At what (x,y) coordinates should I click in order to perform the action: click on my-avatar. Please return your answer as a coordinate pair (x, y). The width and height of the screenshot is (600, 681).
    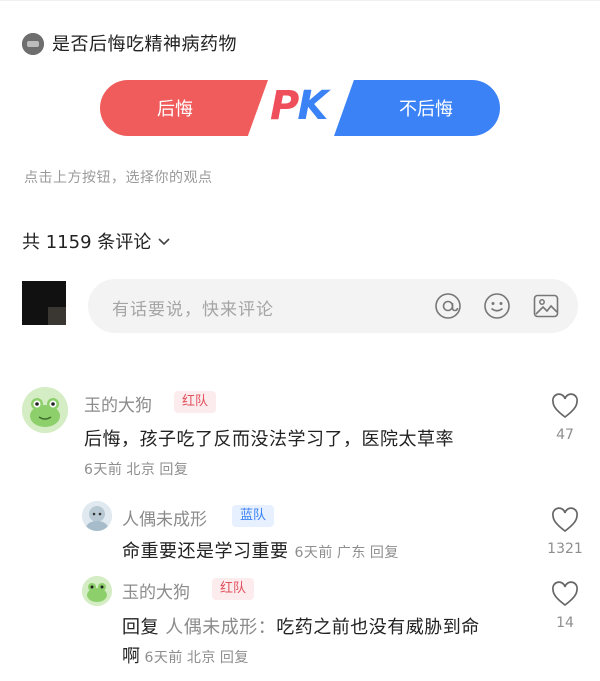
    Looking at the image, I should click on (44, 303).